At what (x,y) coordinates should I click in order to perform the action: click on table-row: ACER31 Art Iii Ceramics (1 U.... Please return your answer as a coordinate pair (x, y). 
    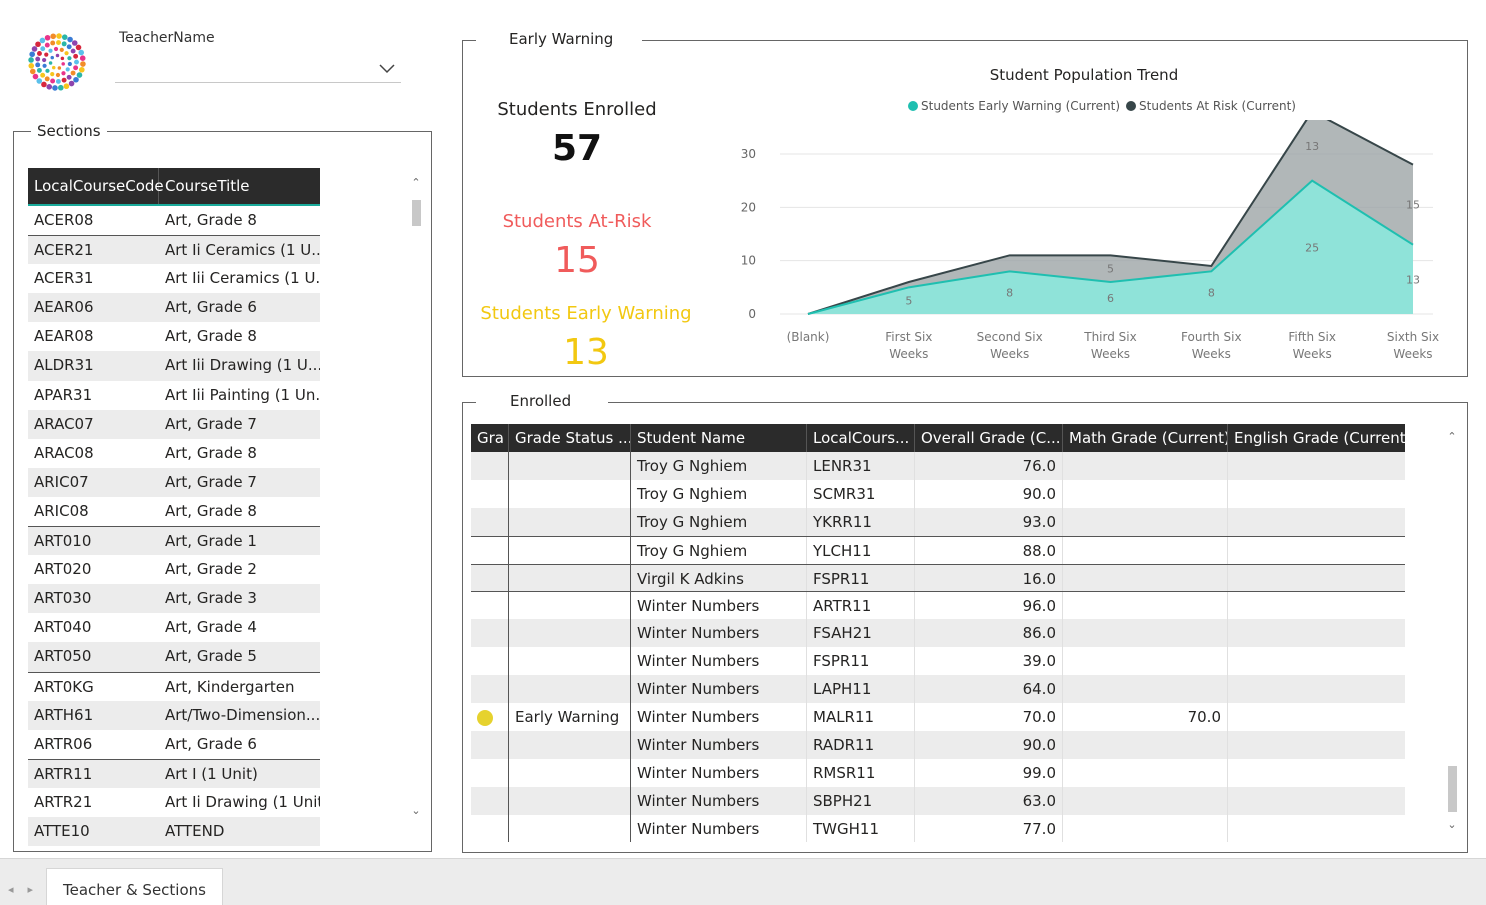
    Looking at the image, I should click on (174, 278).